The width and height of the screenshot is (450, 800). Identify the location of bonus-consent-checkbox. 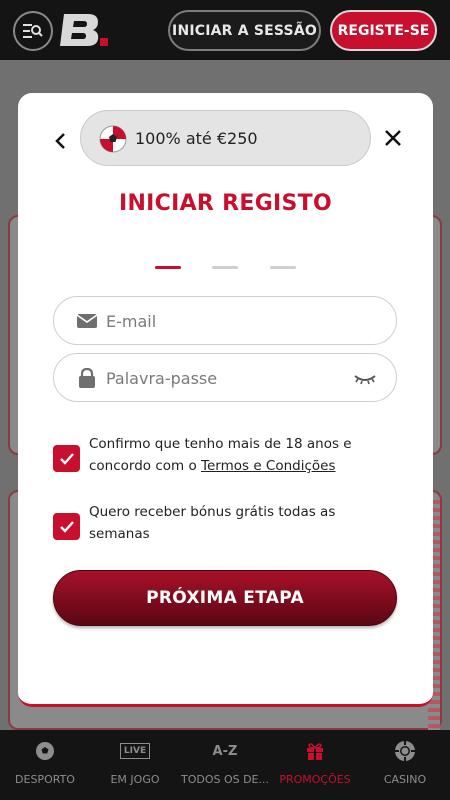
(66, 526).